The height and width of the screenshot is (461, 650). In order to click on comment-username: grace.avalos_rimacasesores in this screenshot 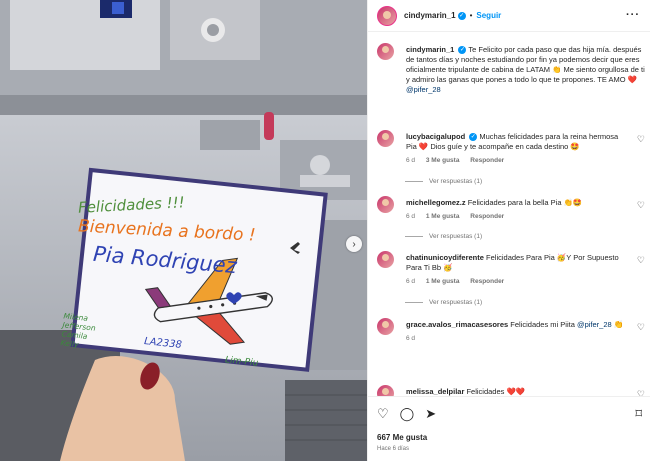, I will do `click(457, 324)`.